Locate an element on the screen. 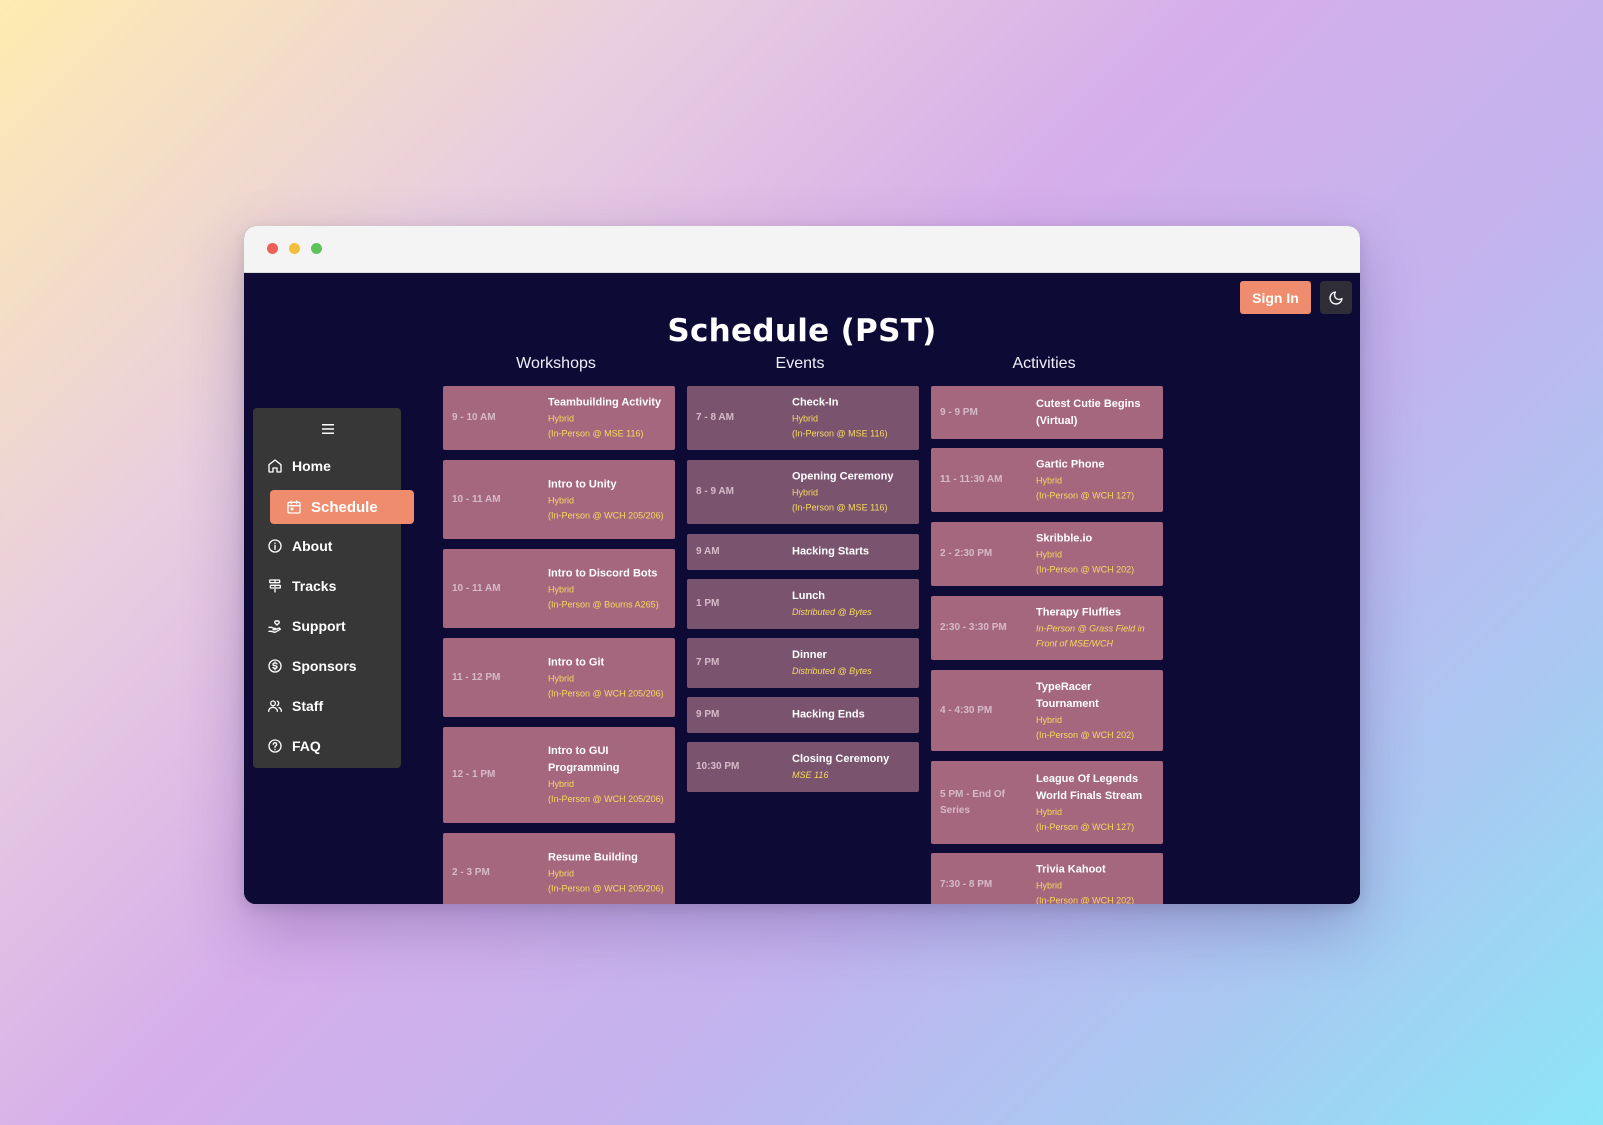  sidebar-item-home: Home is located at coordinates (299, 466).